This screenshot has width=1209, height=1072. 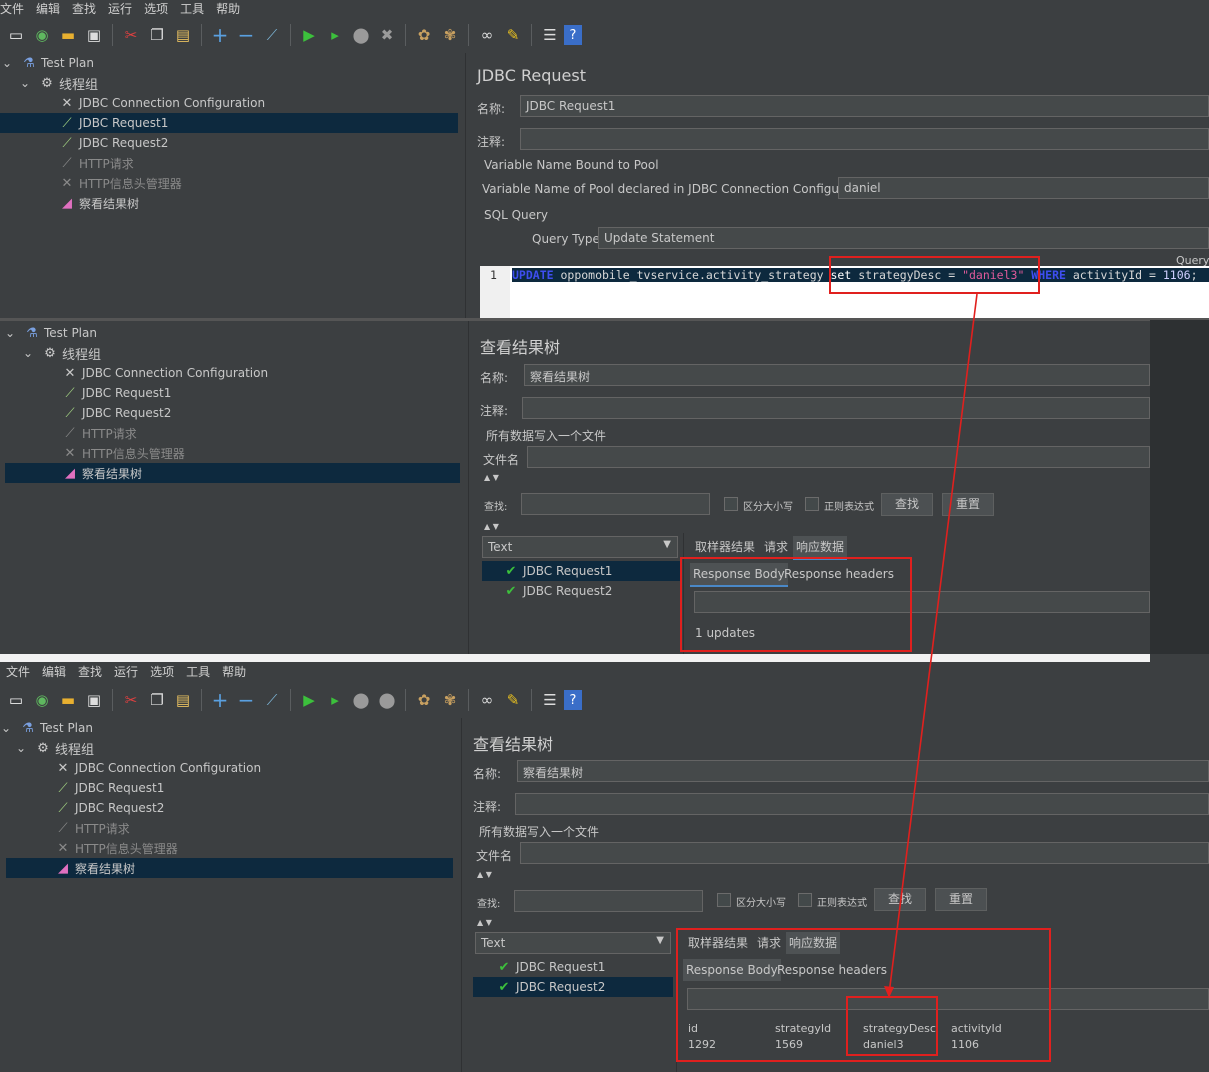 I want to click on annotation-arrow, so click(x=931, y=645).